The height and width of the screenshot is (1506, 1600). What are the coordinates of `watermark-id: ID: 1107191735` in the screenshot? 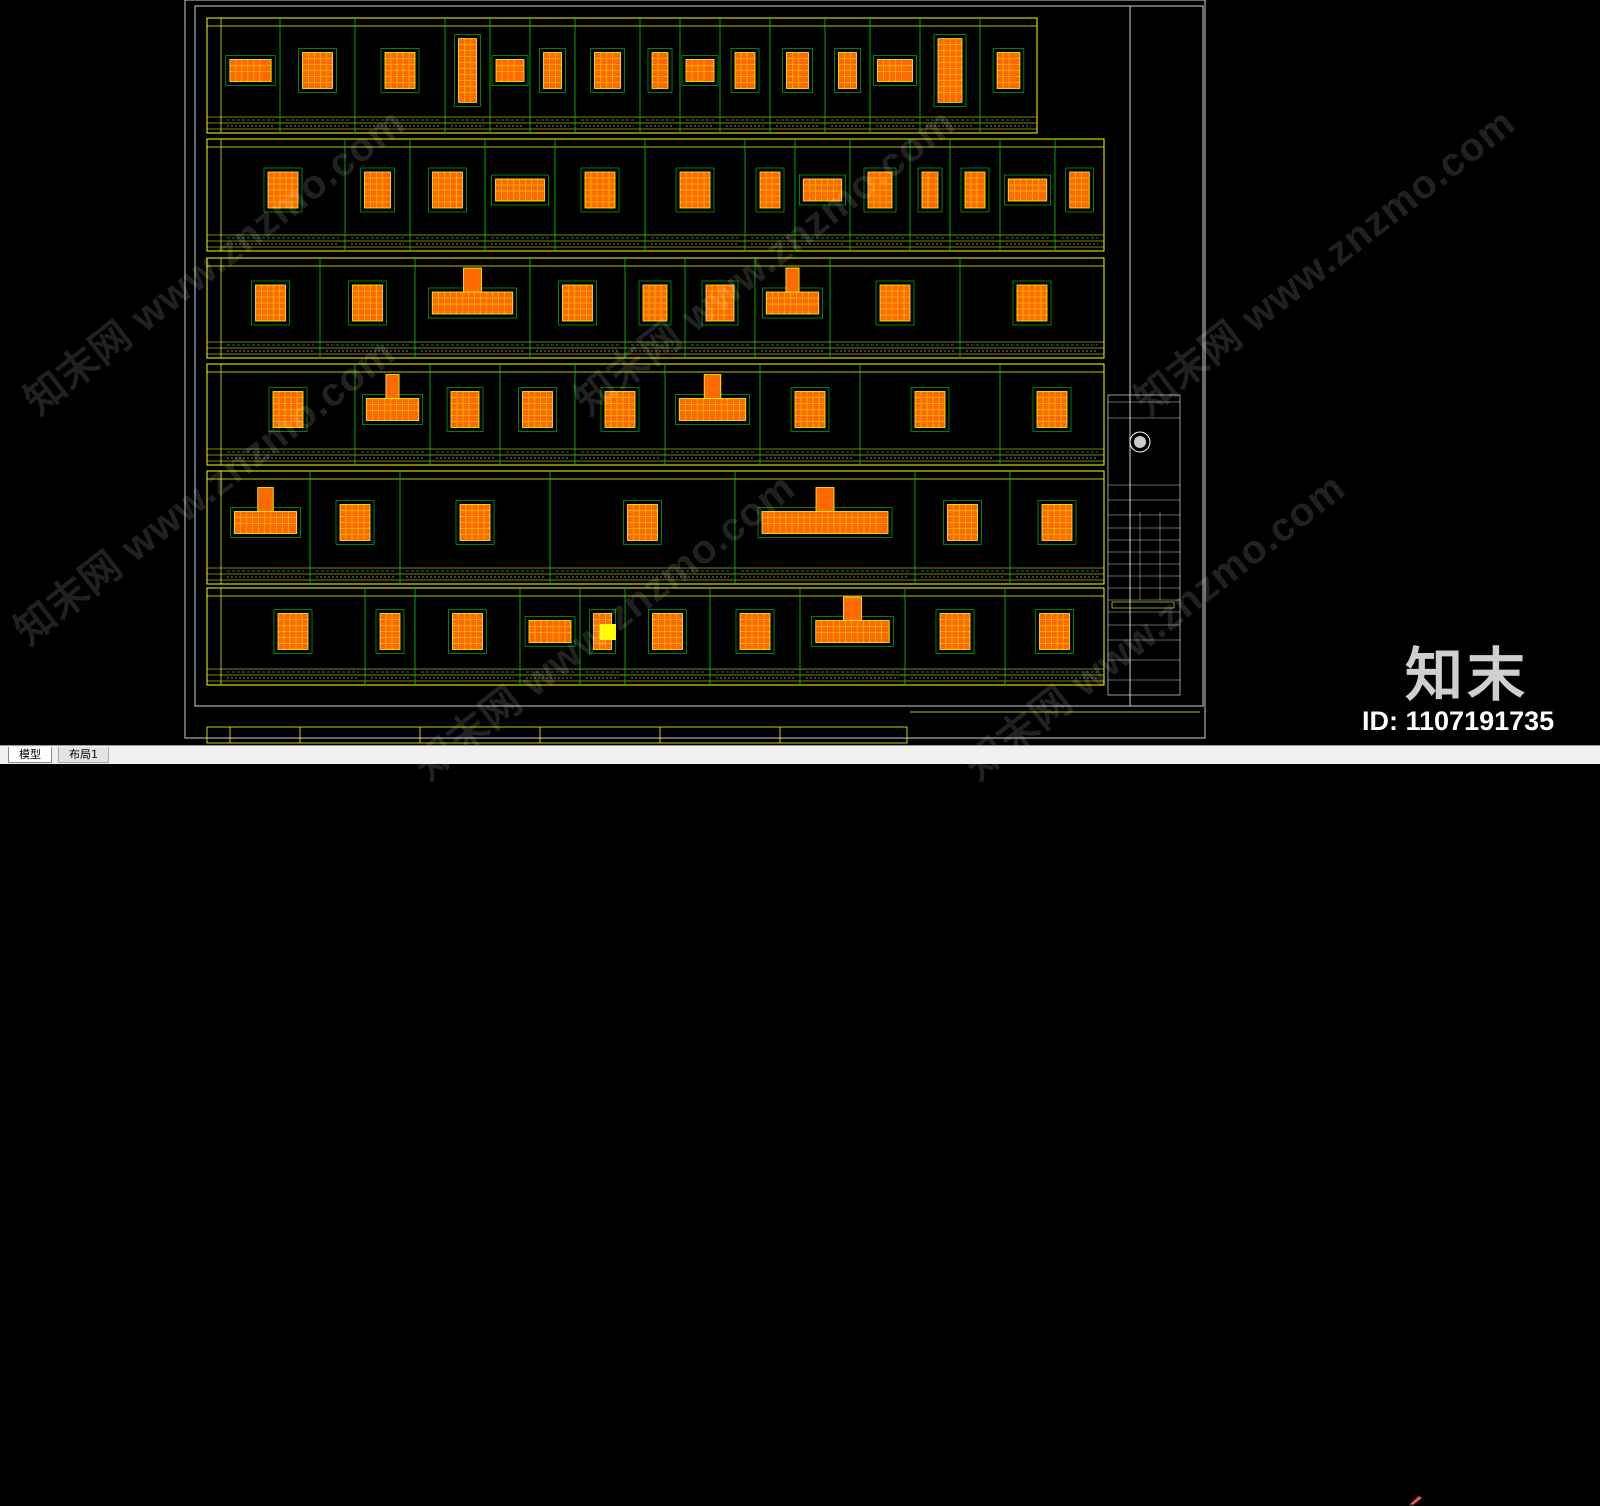 It's located at (1458, 721).